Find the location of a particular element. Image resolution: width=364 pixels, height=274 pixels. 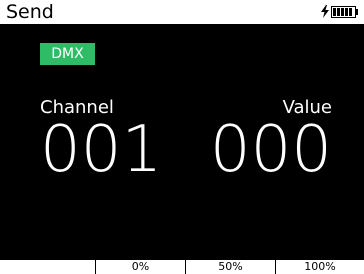

footer-item-50-percent: 50% is located at coordinates (230, 267).